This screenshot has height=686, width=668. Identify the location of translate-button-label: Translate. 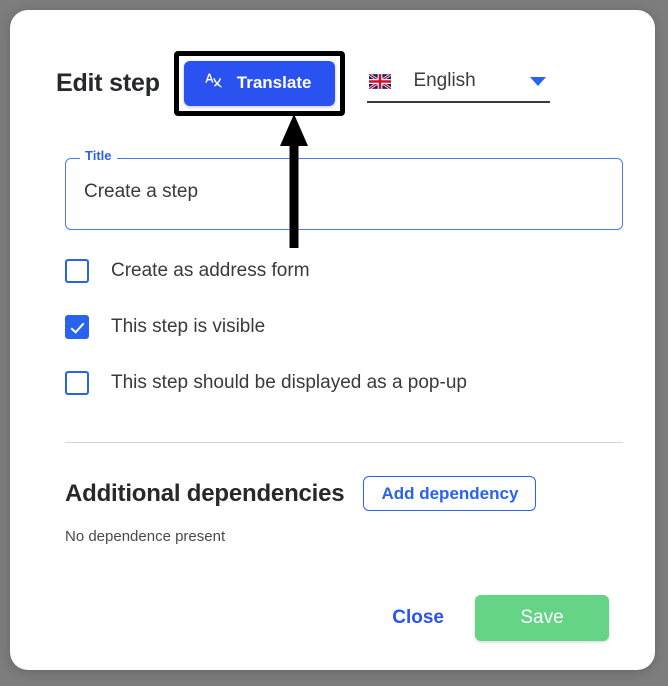
(274, 82).